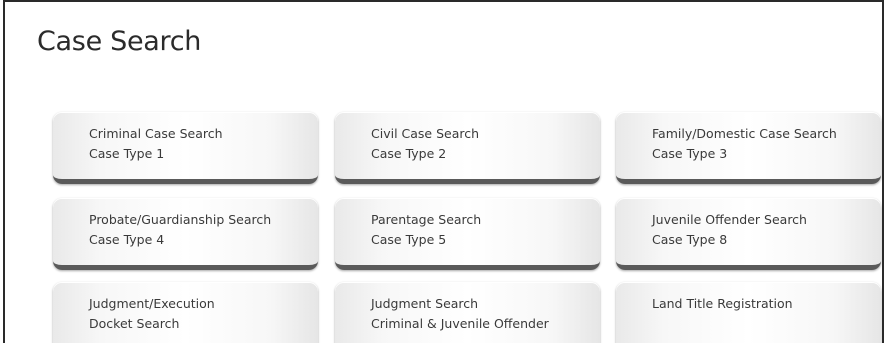  I want to click on tile-title: Judgment Search, so click(425, 303).